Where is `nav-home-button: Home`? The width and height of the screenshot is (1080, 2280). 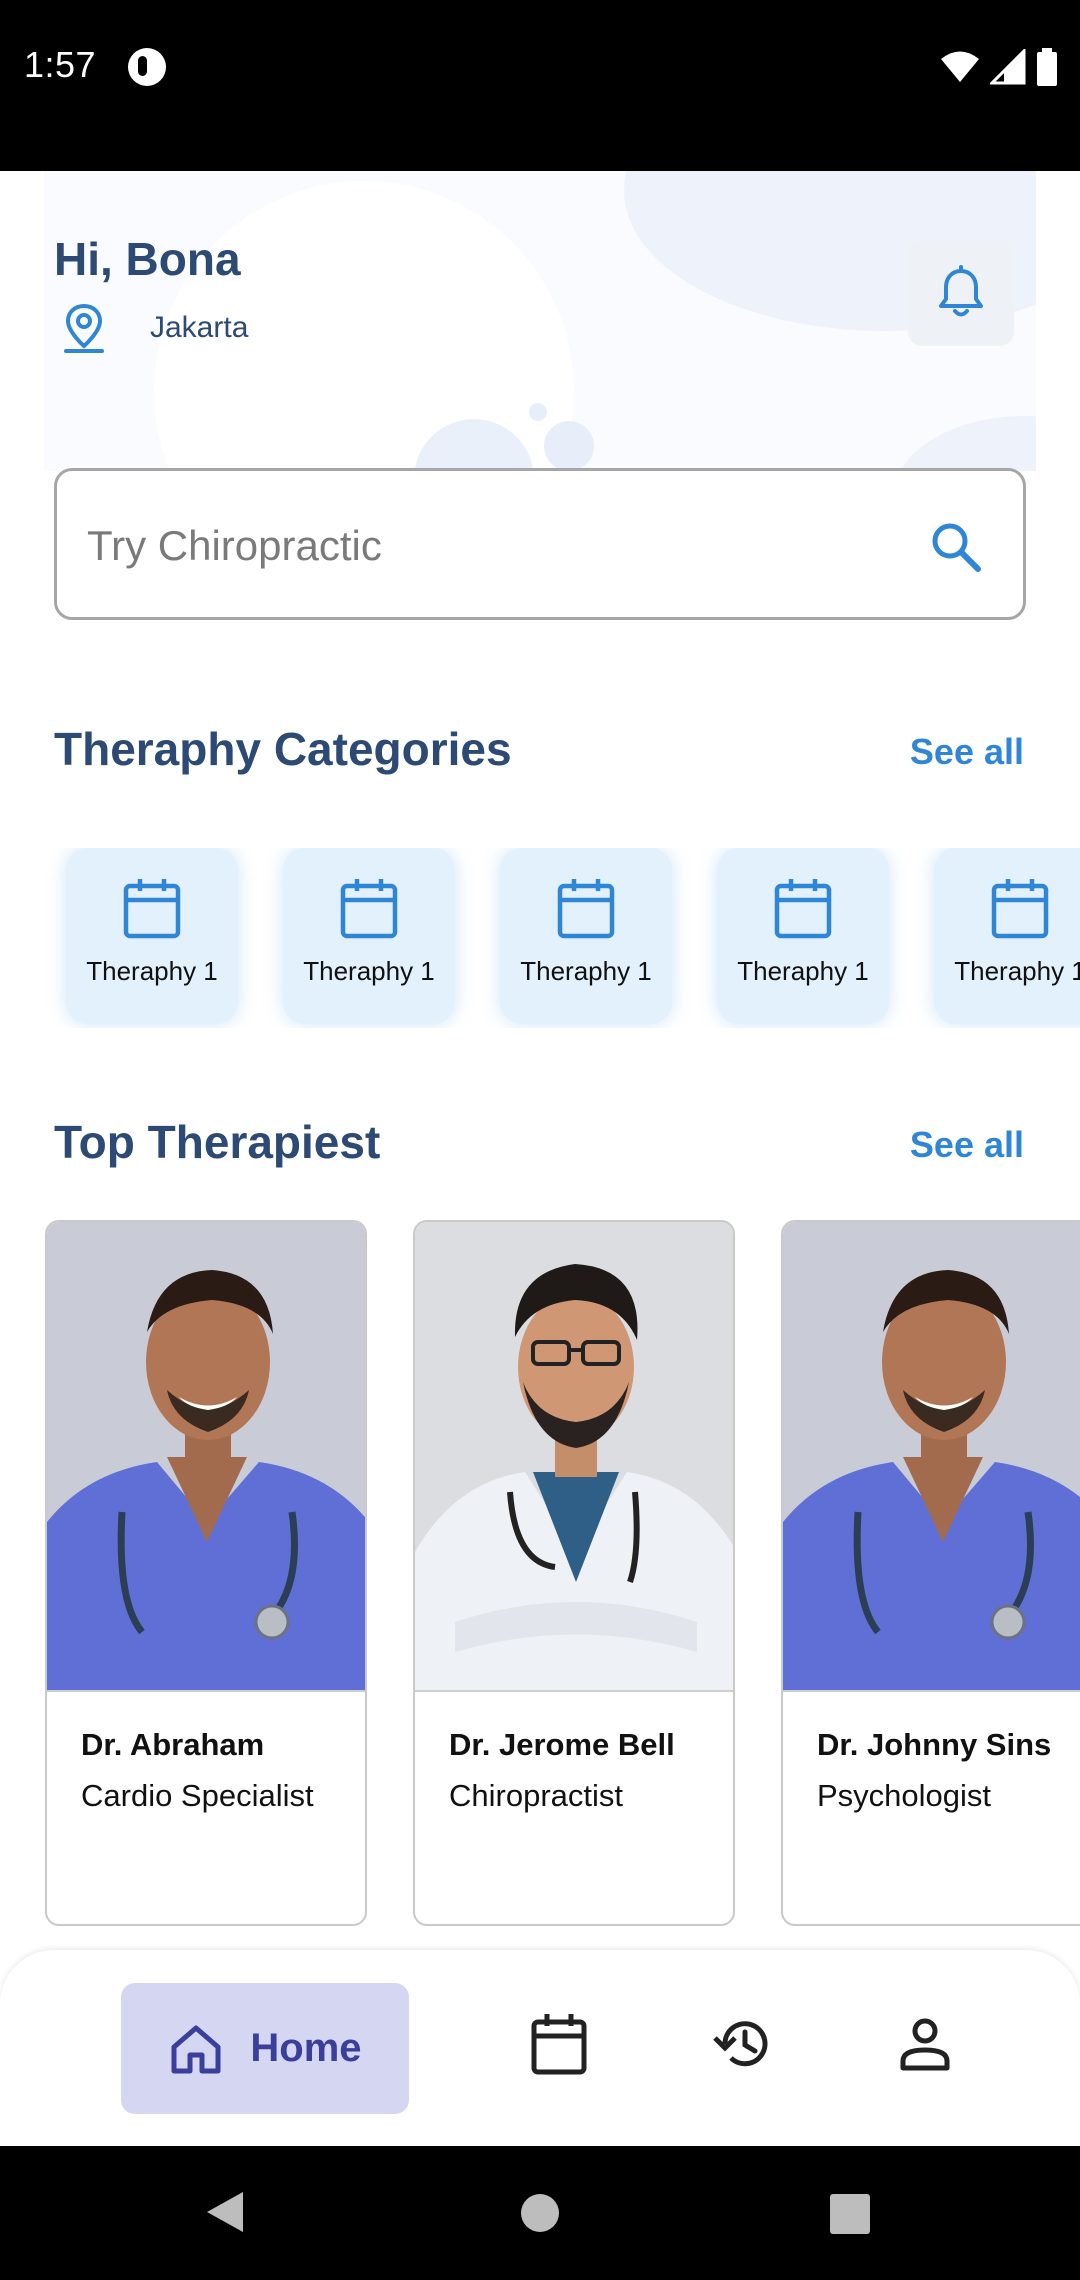 nav-home-button: Home is located at coordinates (265, 2048).